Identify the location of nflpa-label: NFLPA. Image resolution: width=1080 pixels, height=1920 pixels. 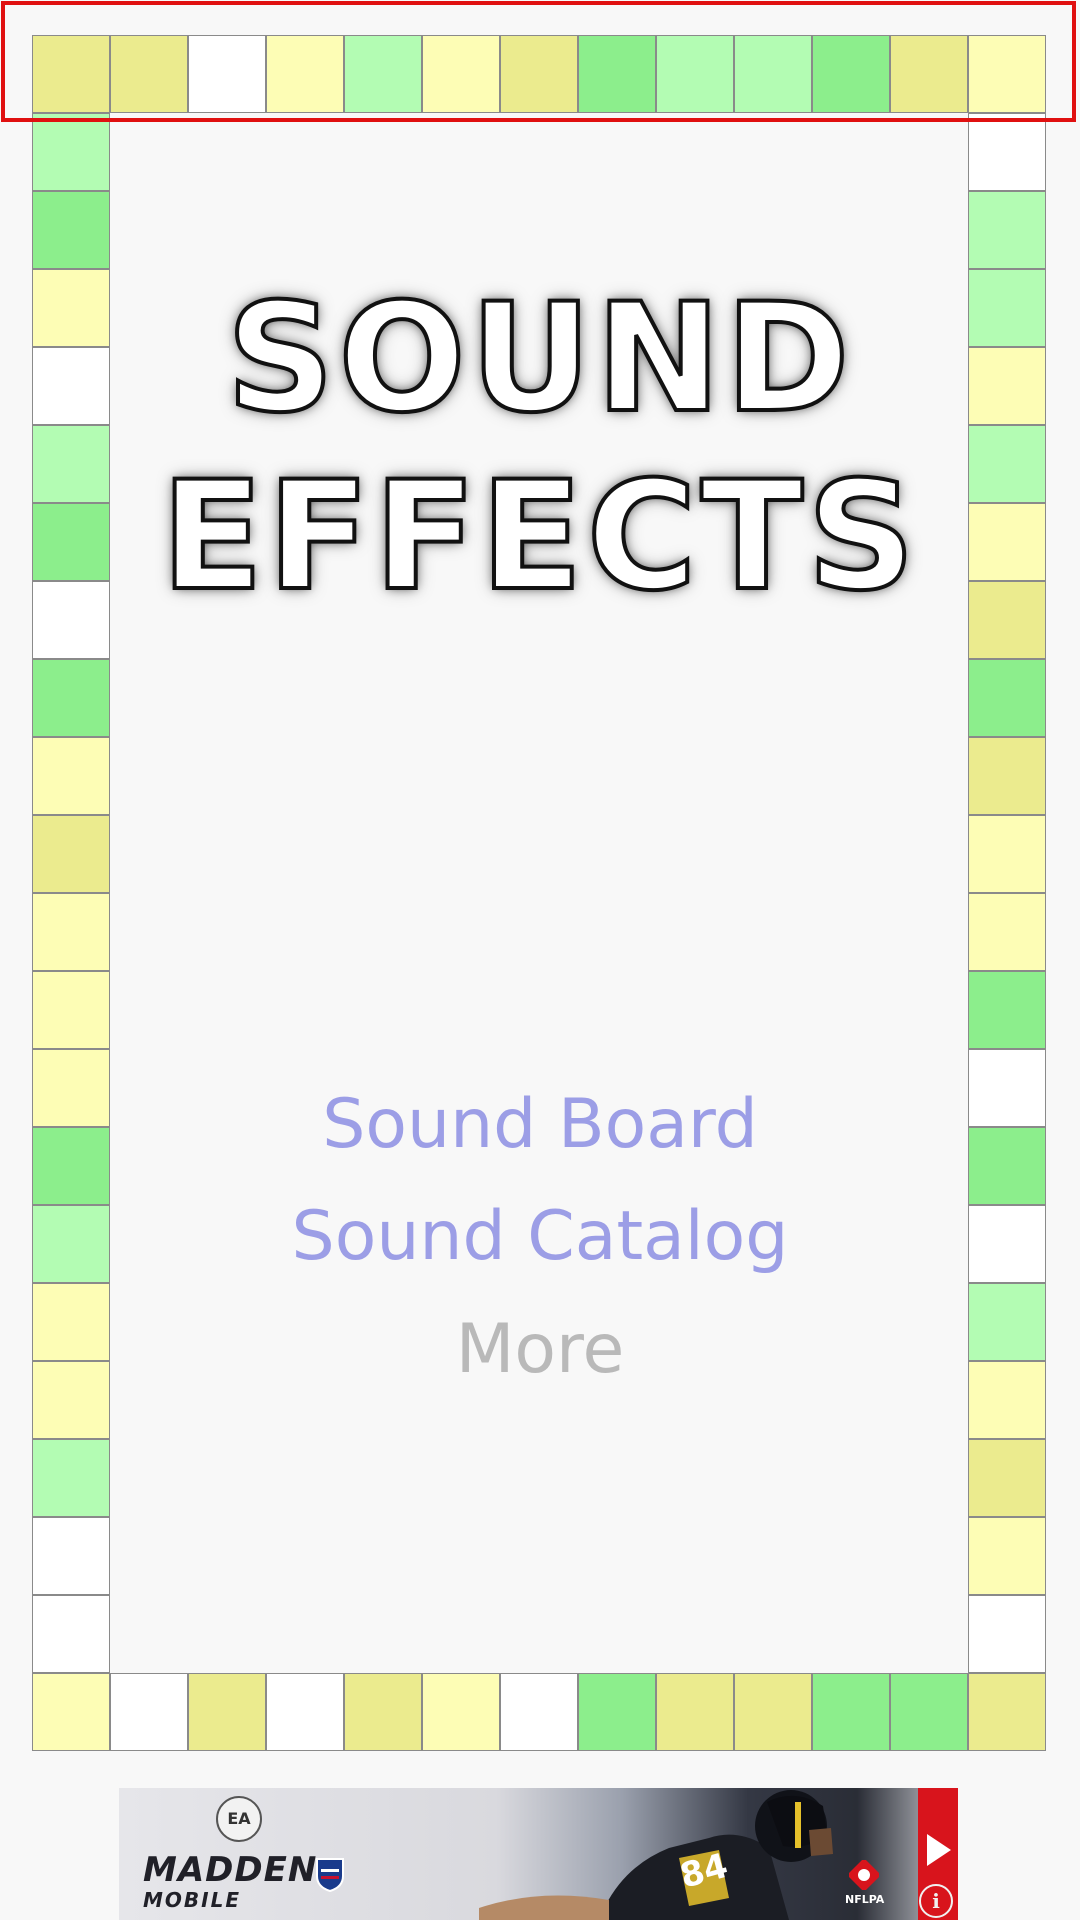
(865, 1899).